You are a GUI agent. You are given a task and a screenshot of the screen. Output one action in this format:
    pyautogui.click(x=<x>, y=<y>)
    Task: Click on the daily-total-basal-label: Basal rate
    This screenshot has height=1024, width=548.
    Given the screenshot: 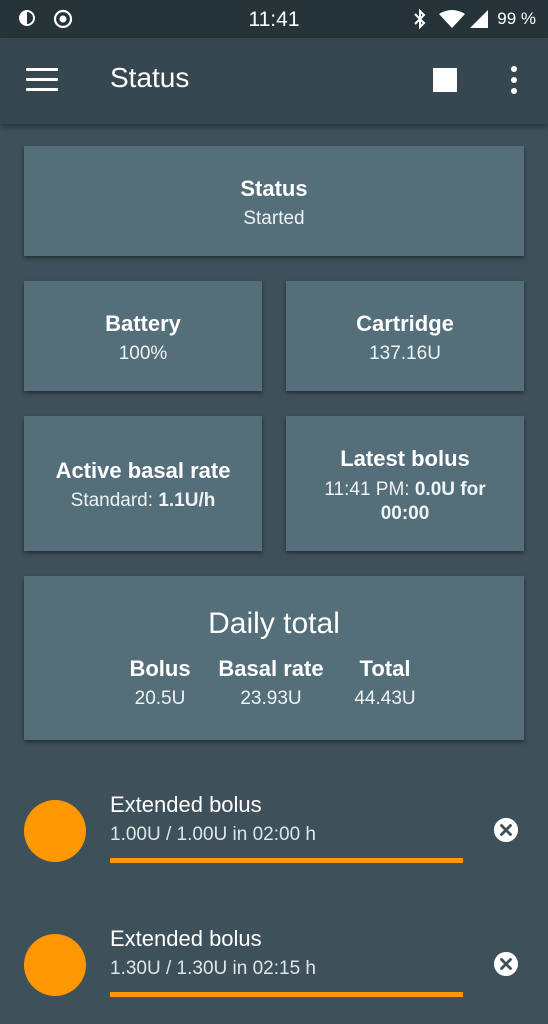 What is the action you would take?
    pyautogui.click(x=271, y=668)
    